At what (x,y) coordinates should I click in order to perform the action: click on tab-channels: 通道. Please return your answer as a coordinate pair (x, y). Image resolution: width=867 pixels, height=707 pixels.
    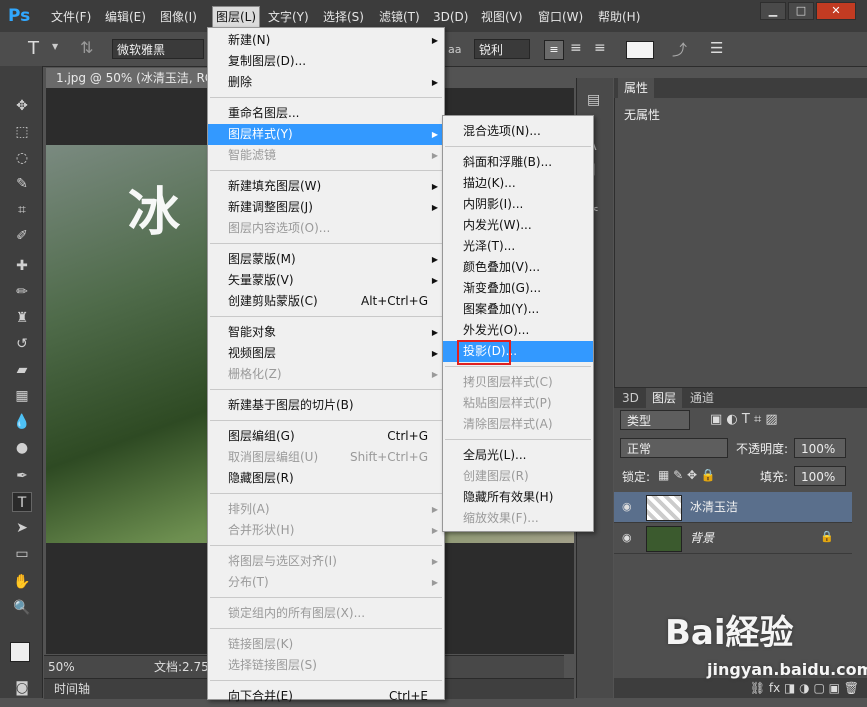
    Looking at the image, I should click on (702, 398).